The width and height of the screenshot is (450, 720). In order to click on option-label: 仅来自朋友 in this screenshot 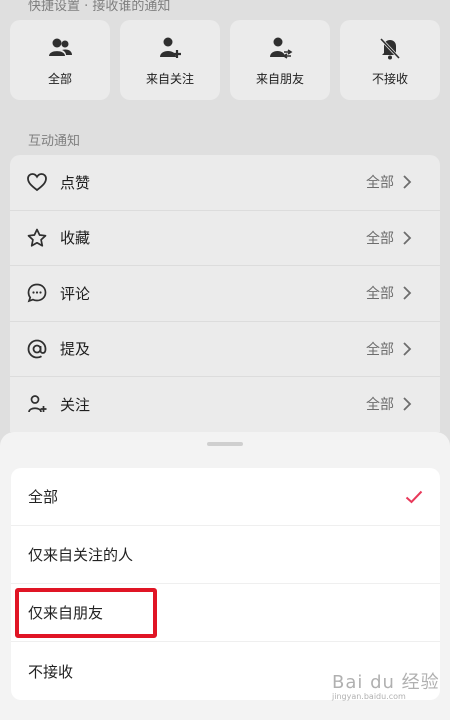, I will do `click(66, 613)`.